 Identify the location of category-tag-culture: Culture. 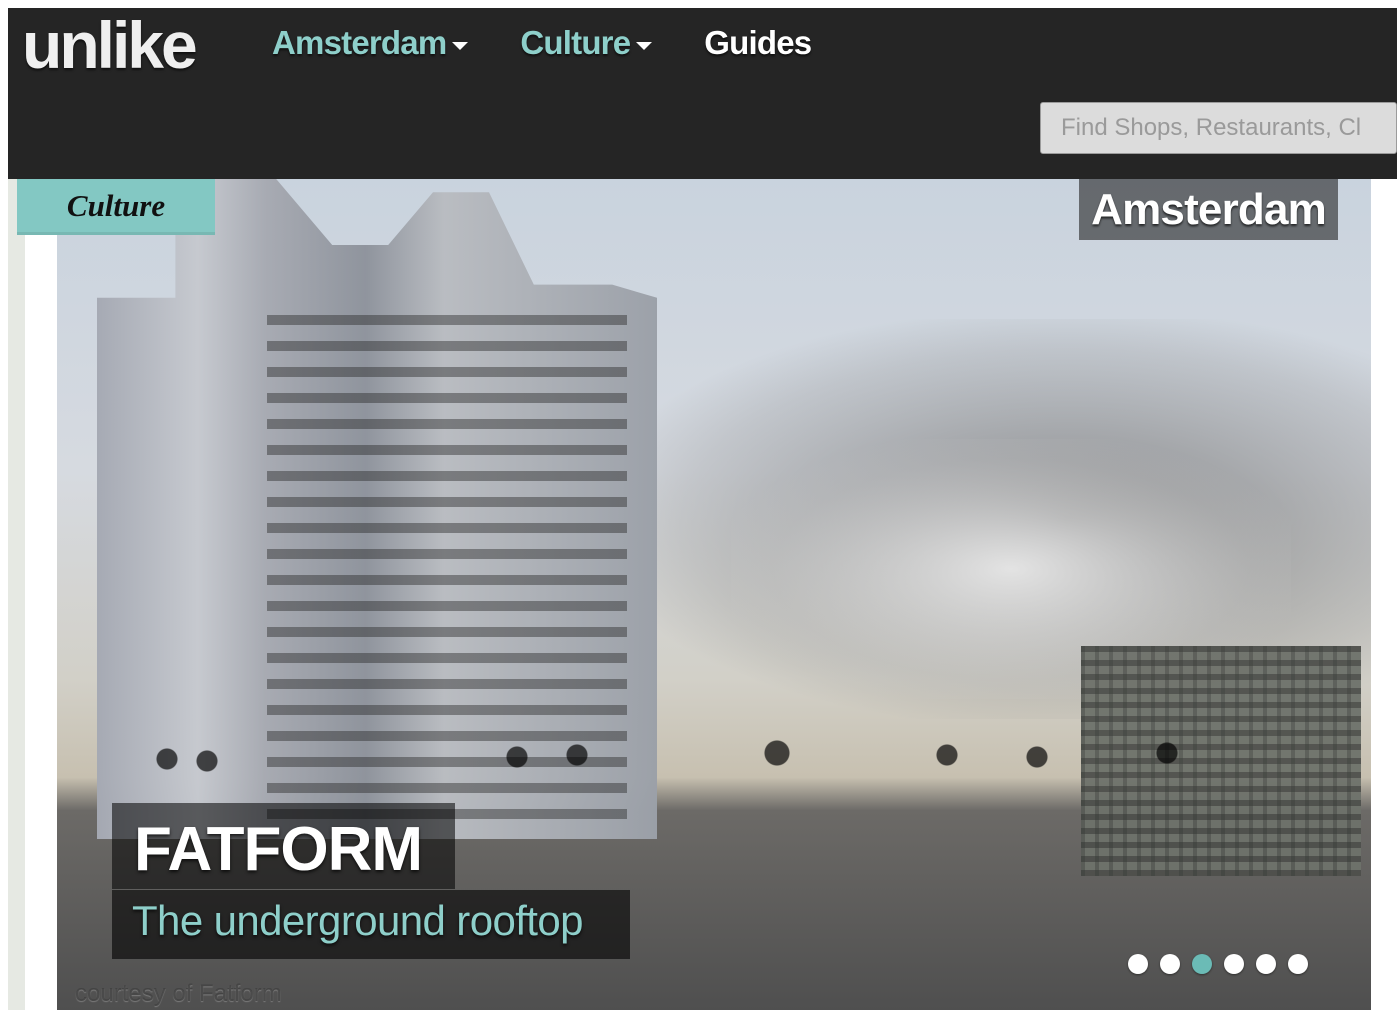
(116, 207).